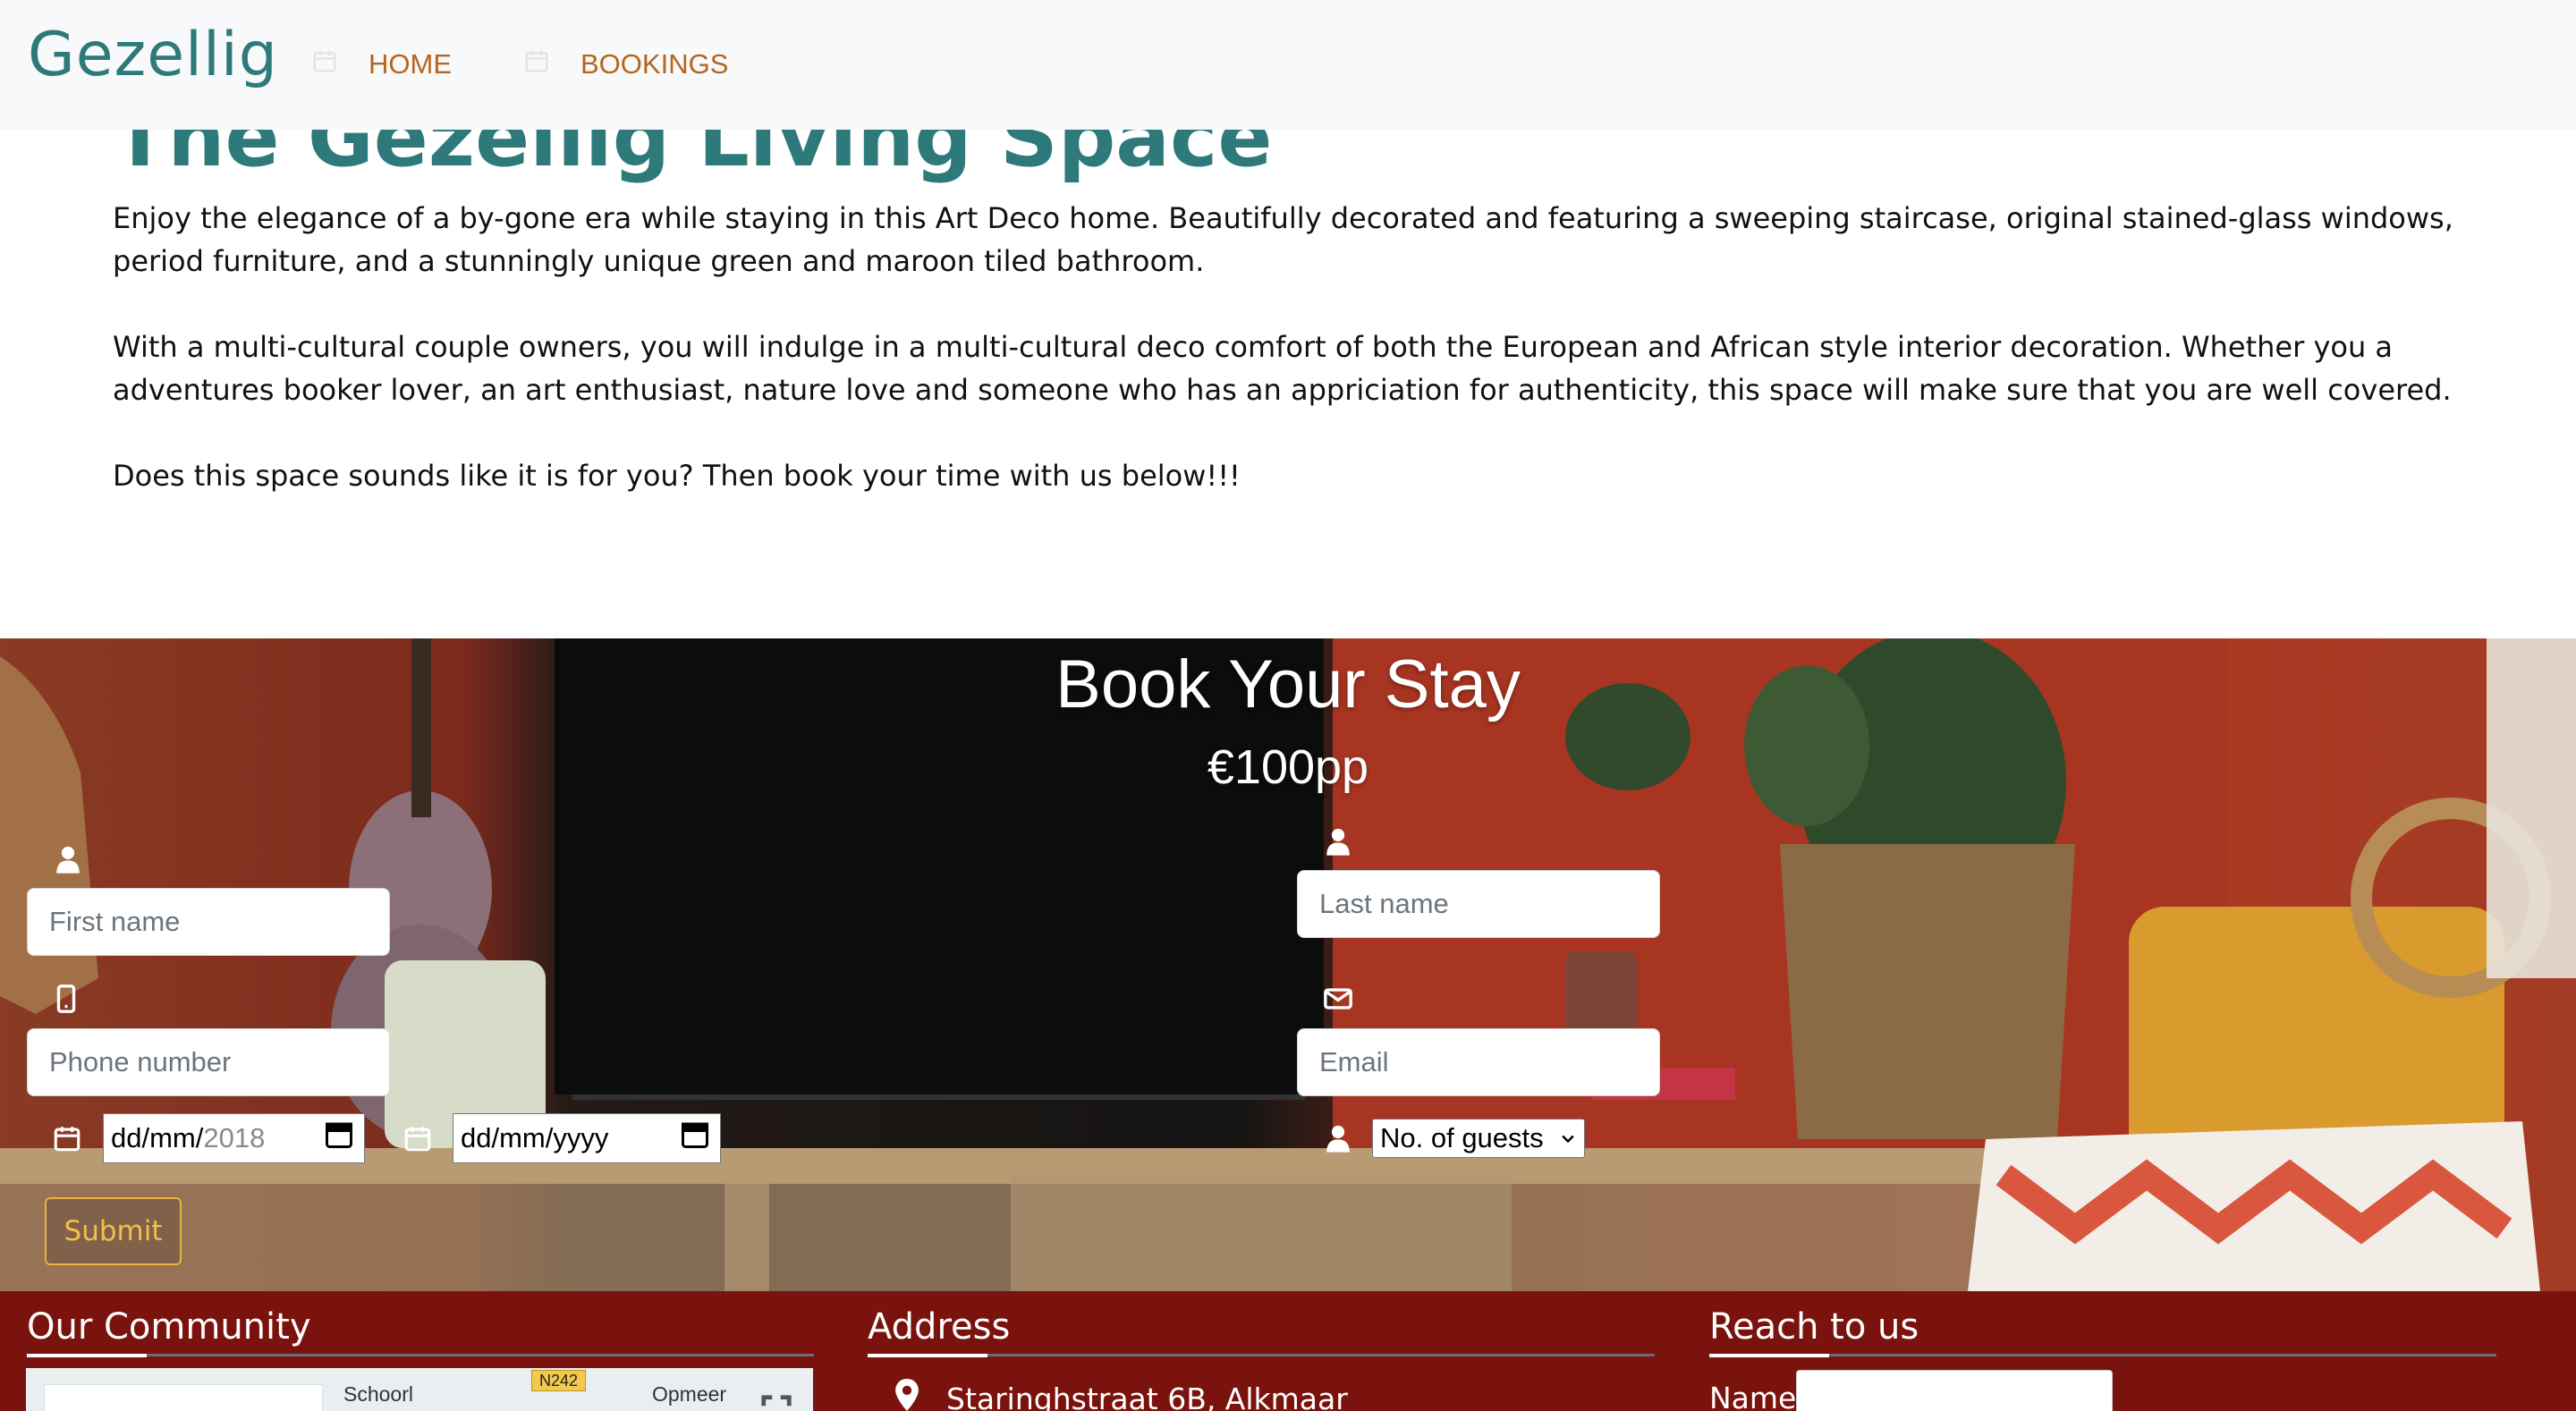 The height and width of the screenshot is (1411, 2576). I want to click on chevron-down-icon, so click(1568, 1138).